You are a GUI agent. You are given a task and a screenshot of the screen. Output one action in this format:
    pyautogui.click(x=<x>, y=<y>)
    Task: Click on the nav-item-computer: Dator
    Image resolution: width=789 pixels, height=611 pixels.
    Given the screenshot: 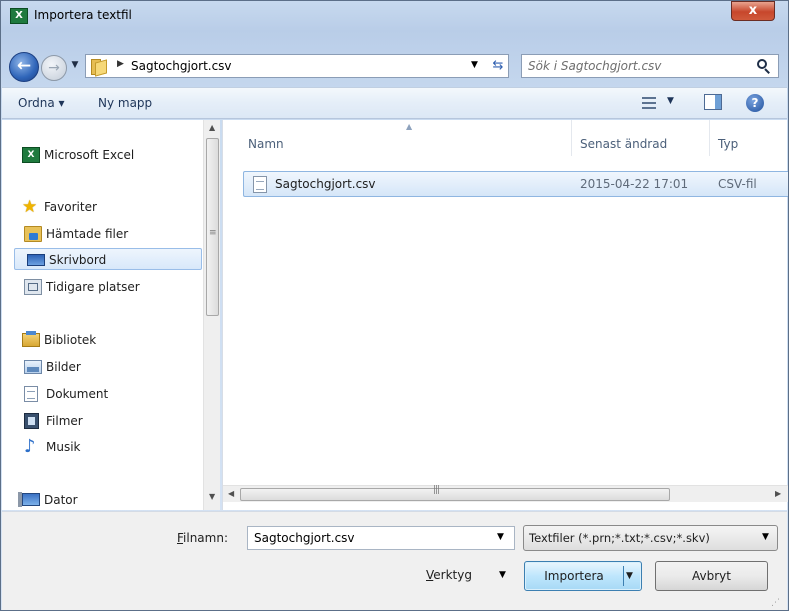 What is the action you would take?
    pyautogui.click(x=104, y=500)
    